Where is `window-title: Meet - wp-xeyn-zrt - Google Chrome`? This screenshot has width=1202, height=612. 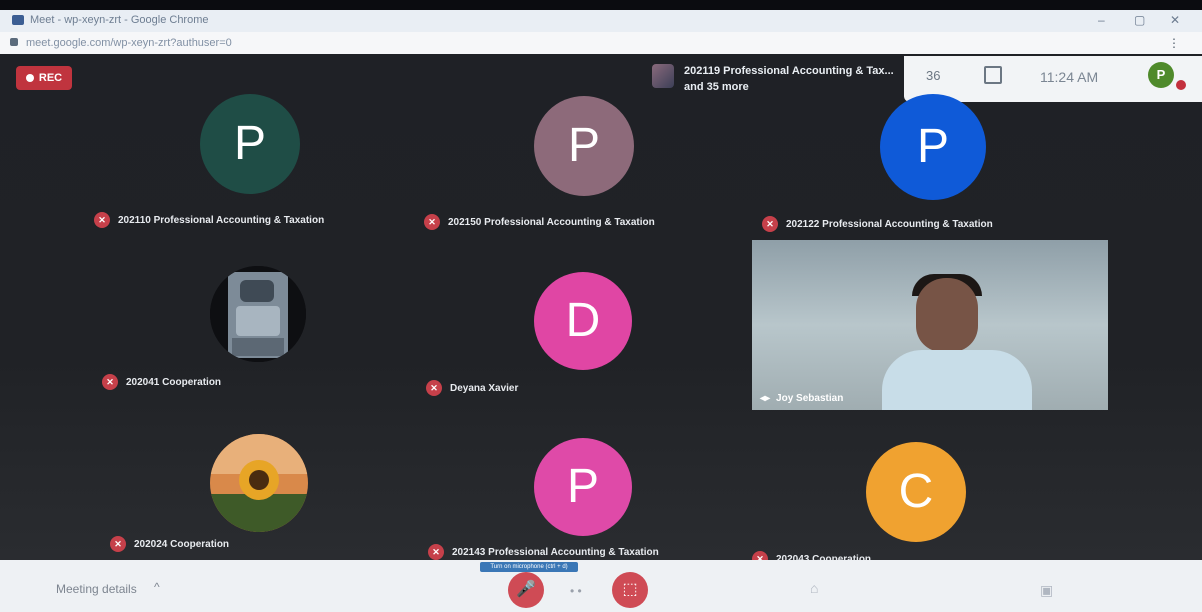 window-title: Meet - wp-xeyn-zrt - Google Chrome is located at coordinates (119, 20).